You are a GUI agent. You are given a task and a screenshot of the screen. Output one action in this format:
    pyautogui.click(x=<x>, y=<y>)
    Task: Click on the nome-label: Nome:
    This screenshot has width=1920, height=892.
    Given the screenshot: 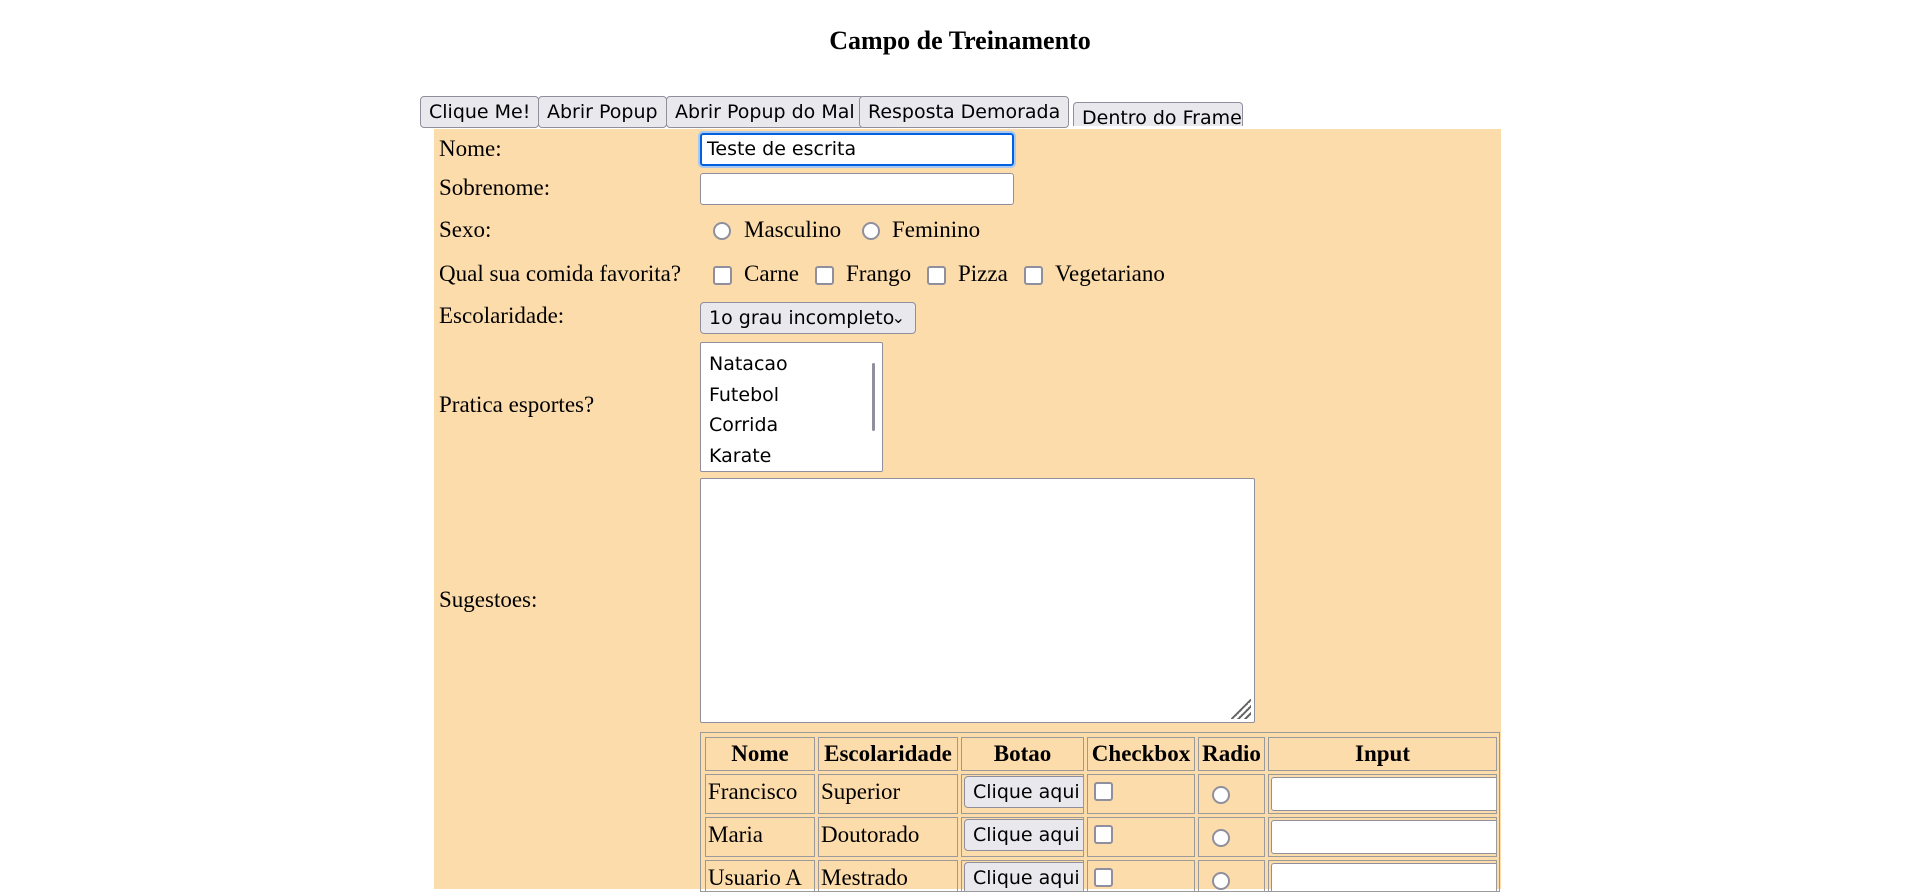 What is the action you would take?
    pyautogui.click(x=470, y=148)
    